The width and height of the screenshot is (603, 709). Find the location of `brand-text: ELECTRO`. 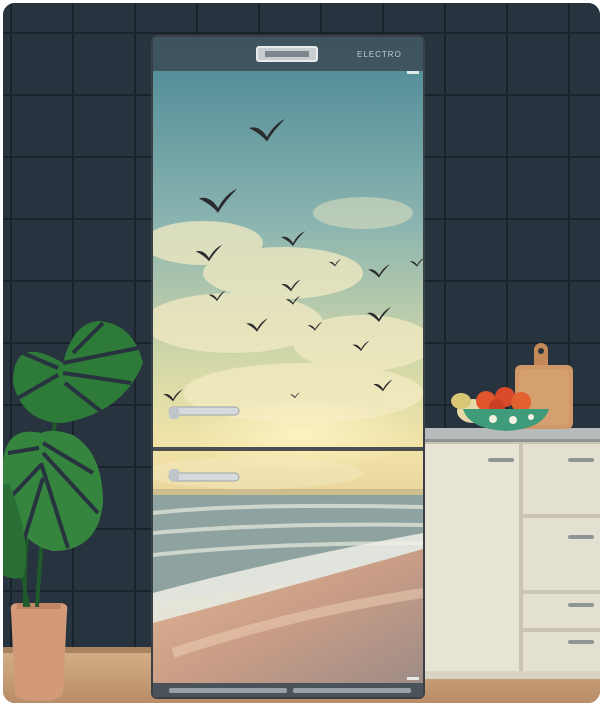

brand-text: ELECTRO is located at coordinates (379, 54).